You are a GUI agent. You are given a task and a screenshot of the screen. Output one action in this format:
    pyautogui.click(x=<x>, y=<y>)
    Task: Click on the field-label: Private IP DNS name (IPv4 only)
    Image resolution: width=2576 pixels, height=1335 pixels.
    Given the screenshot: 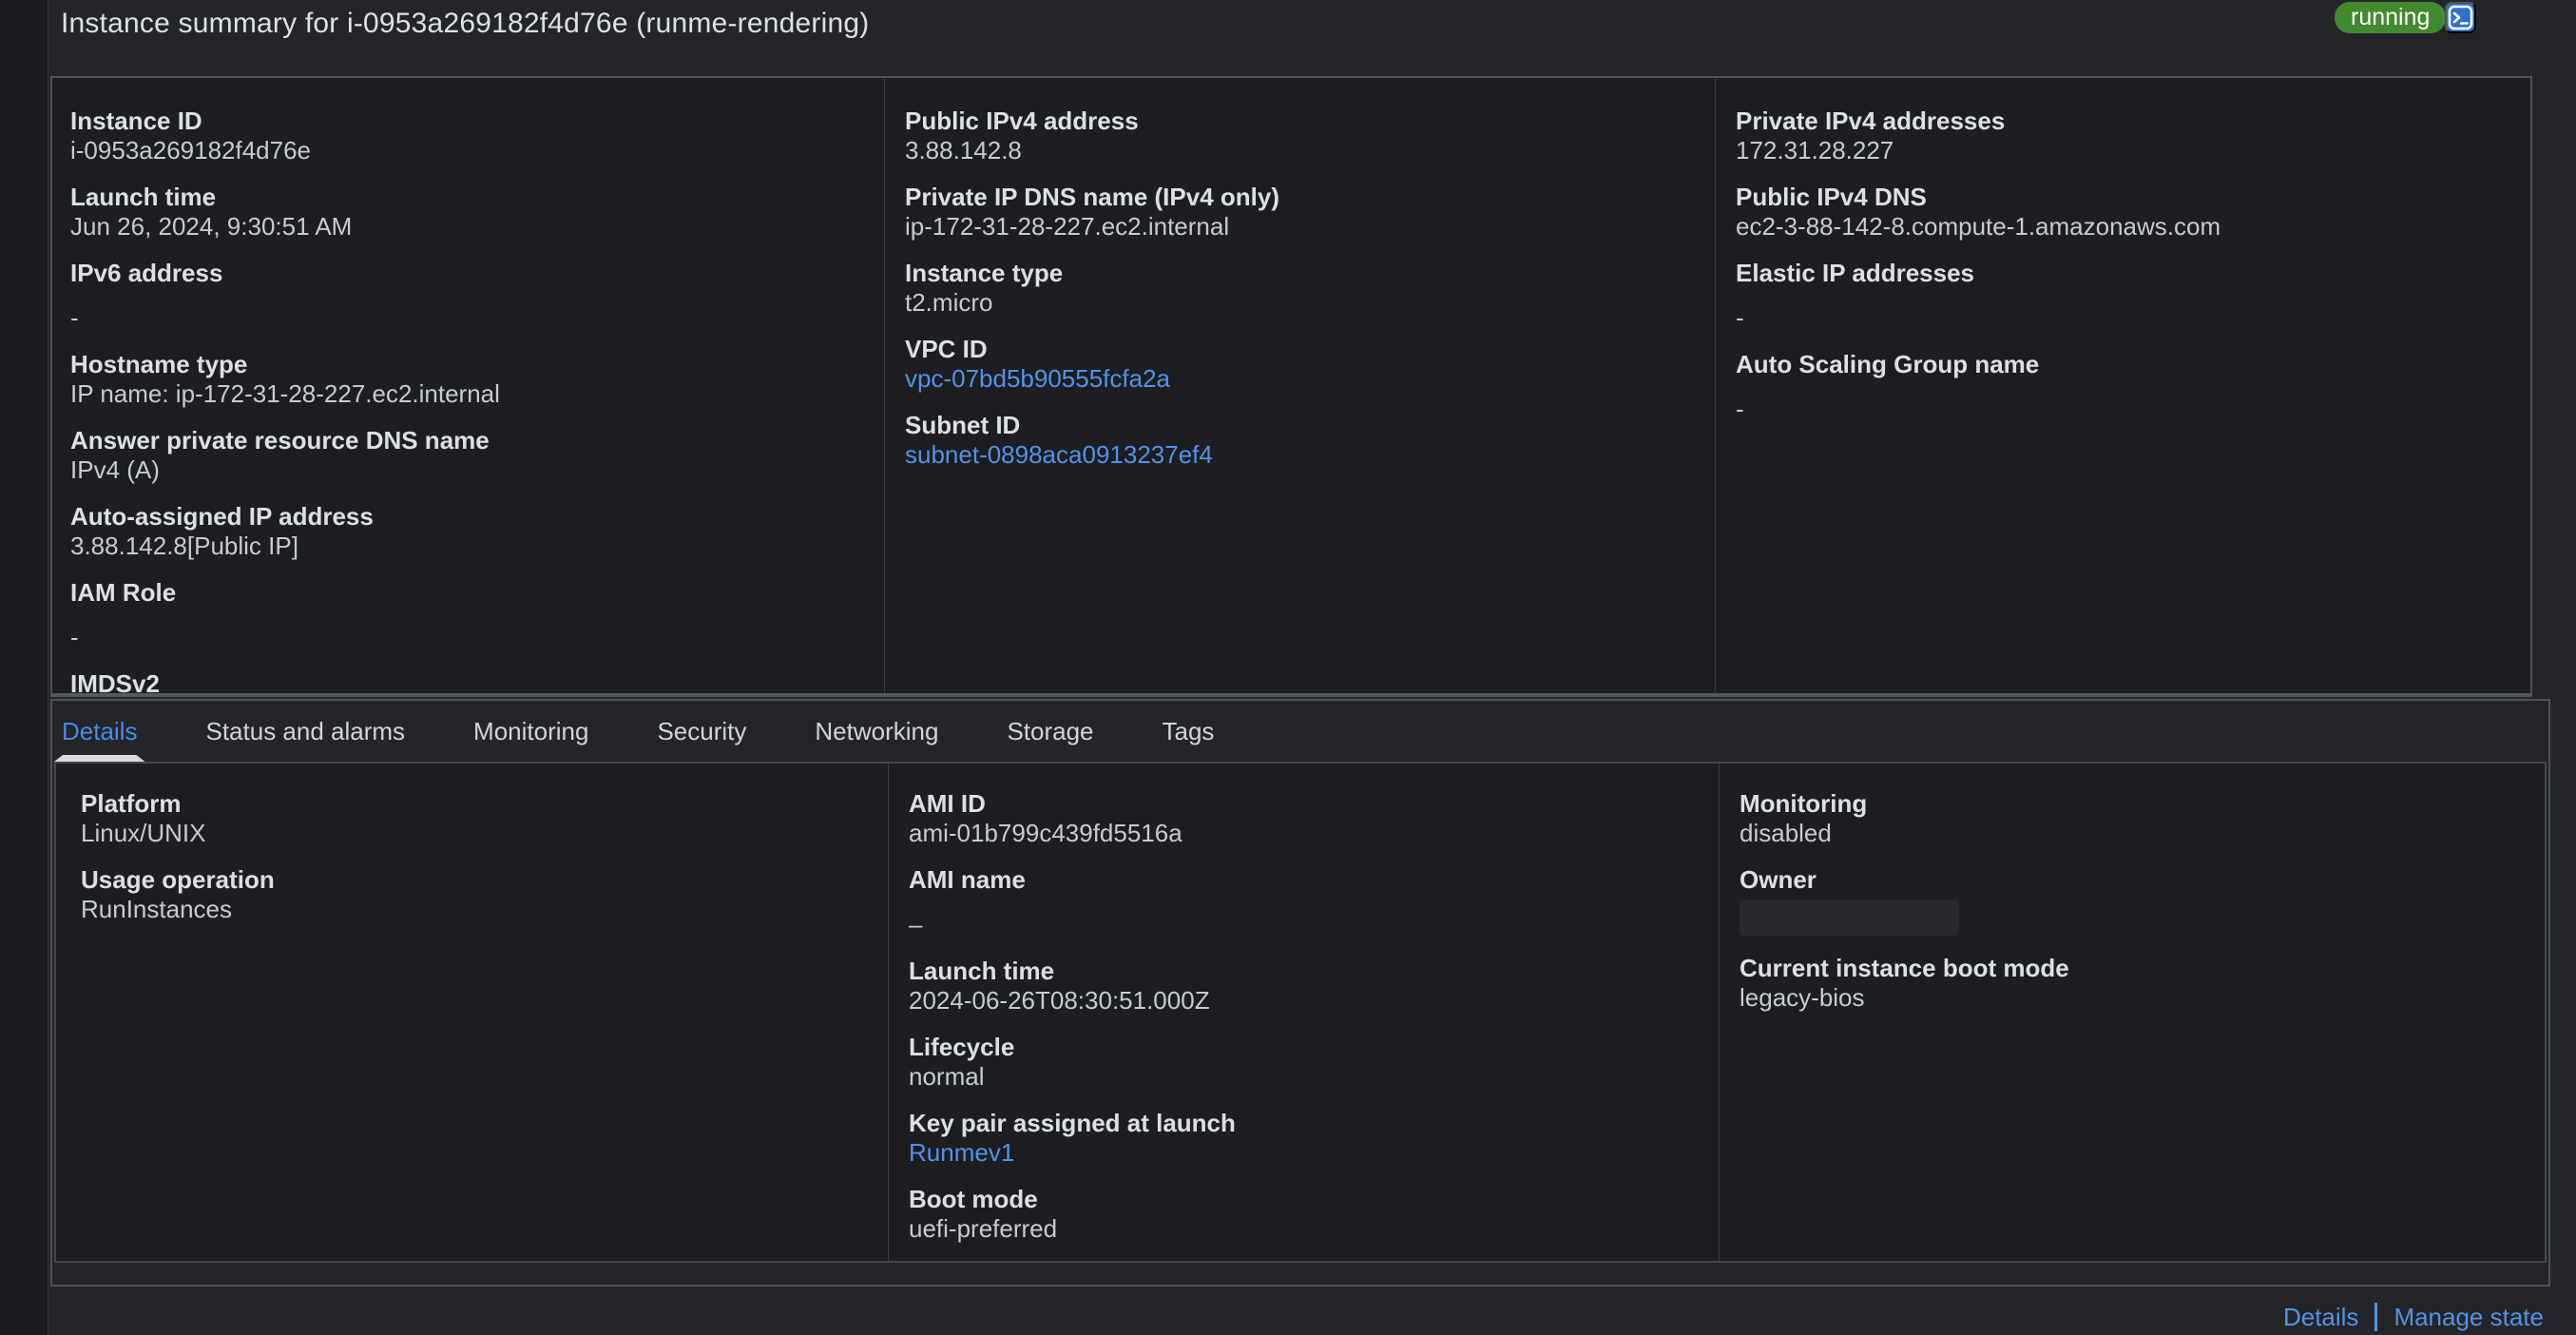 What is the action you would take?
    pyautogui.click(x=1092, y=197)
    